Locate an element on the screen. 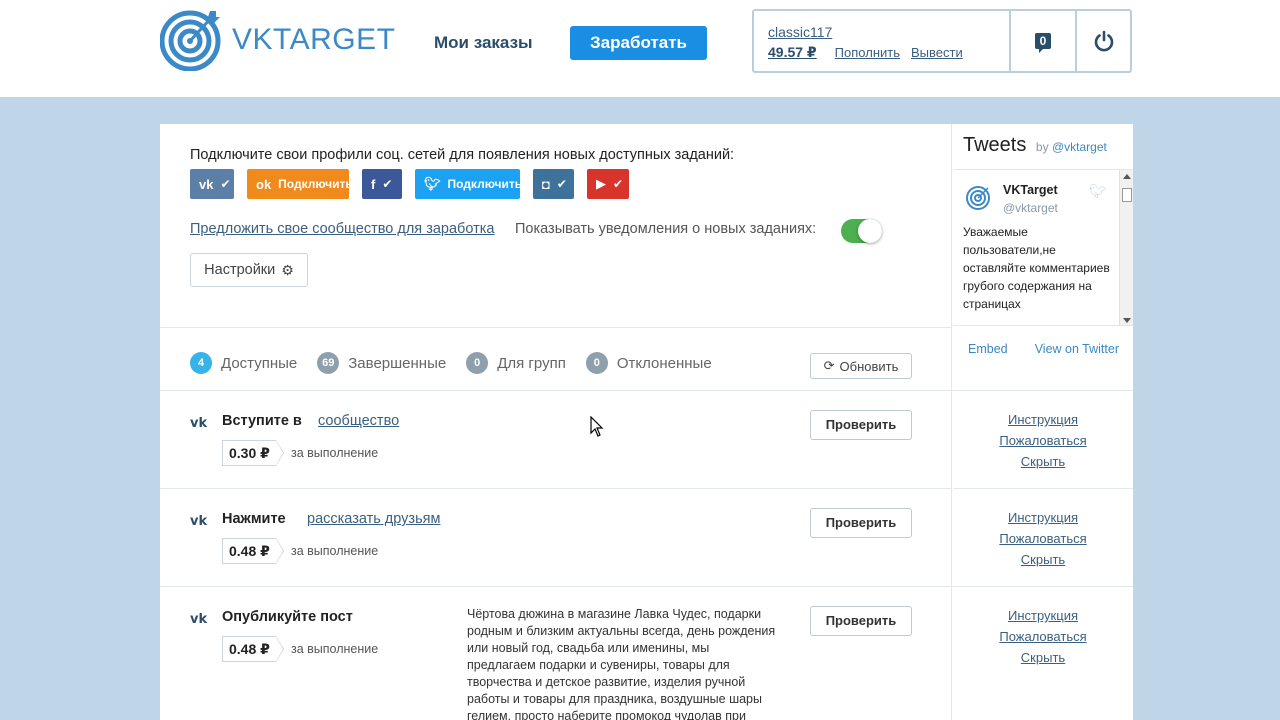  tweets-by-label: by is located at coordinates (1042, 147).